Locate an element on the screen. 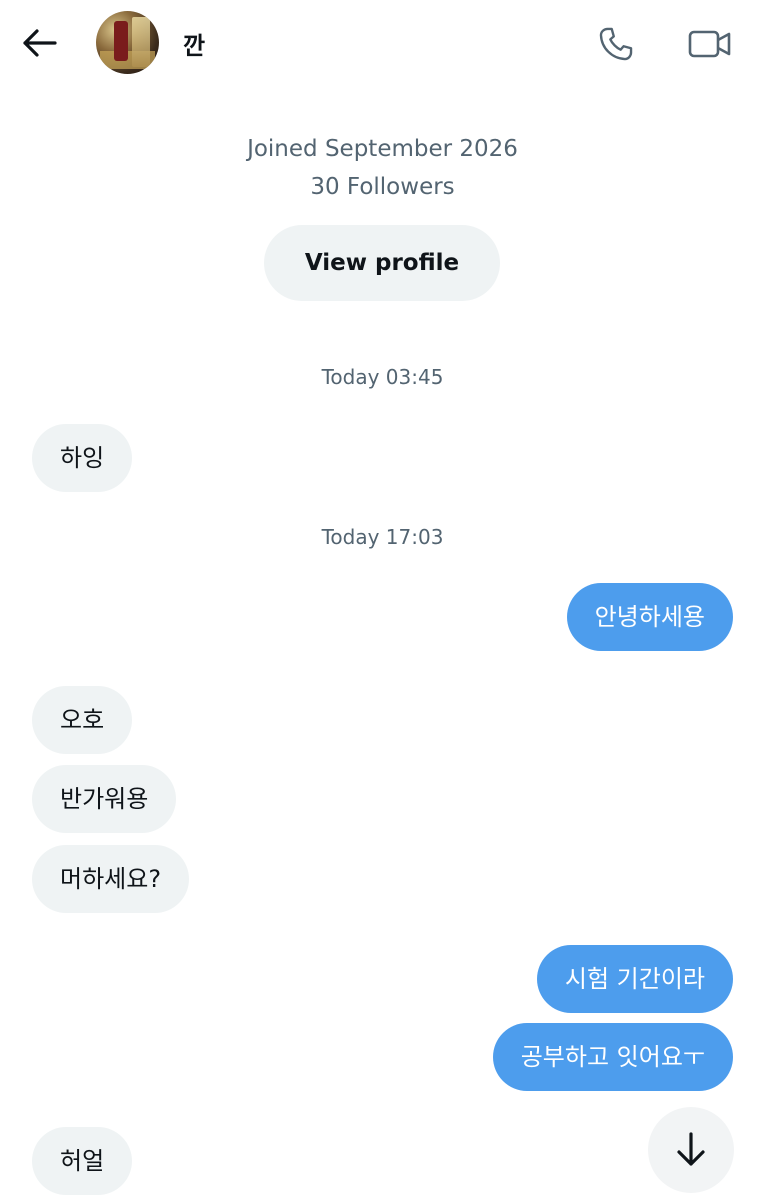 The height and width of the screenshot is (1200, 765). outgoing-message: 공부하고 잇어요ㅜ is located at coordinates (612, 1057).